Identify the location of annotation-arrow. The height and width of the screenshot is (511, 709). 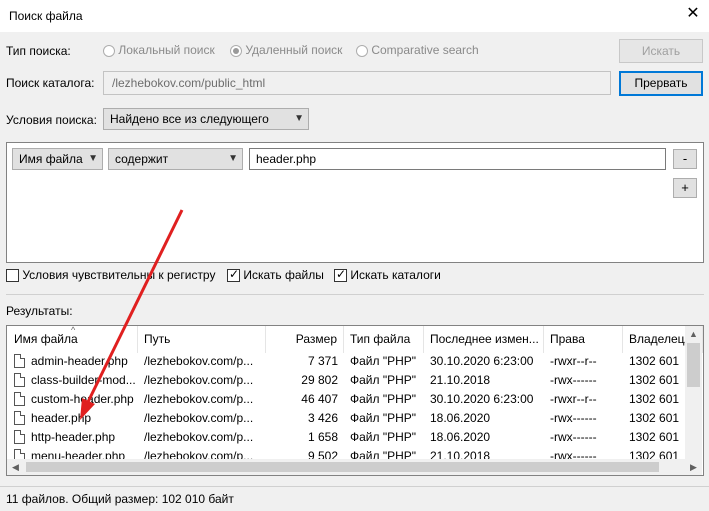
(132, 314).